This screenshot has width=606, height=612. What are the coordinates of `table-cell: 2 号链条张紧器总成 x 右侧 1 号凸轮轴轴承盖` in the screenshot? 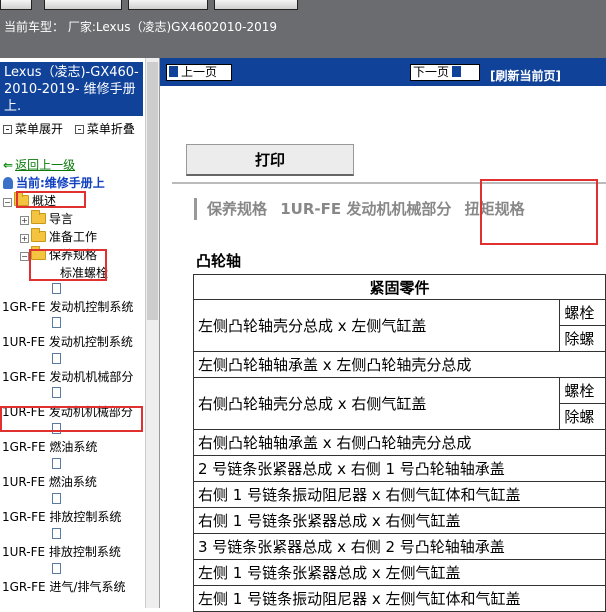 It's located at (399, 468).